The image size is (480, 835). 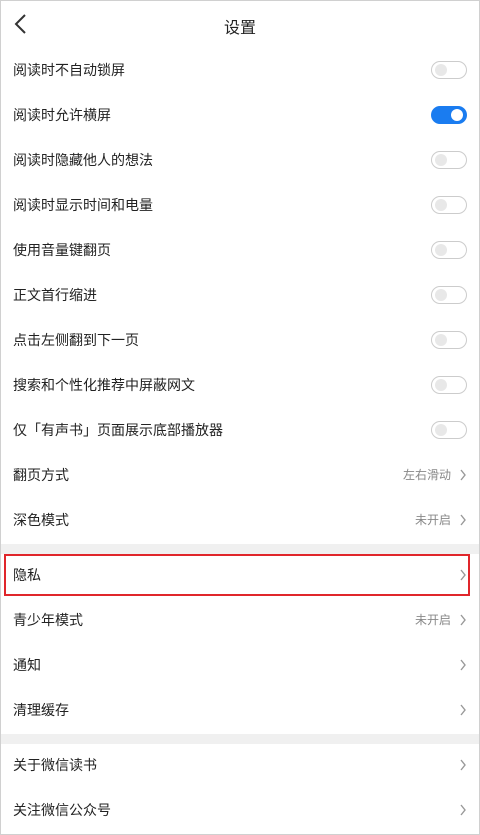 What do you see at coordinates (240, 619) in the screenshot?
I see `setting-row-nav: 青少年模式 未开启` at bounding box center [240, 619].